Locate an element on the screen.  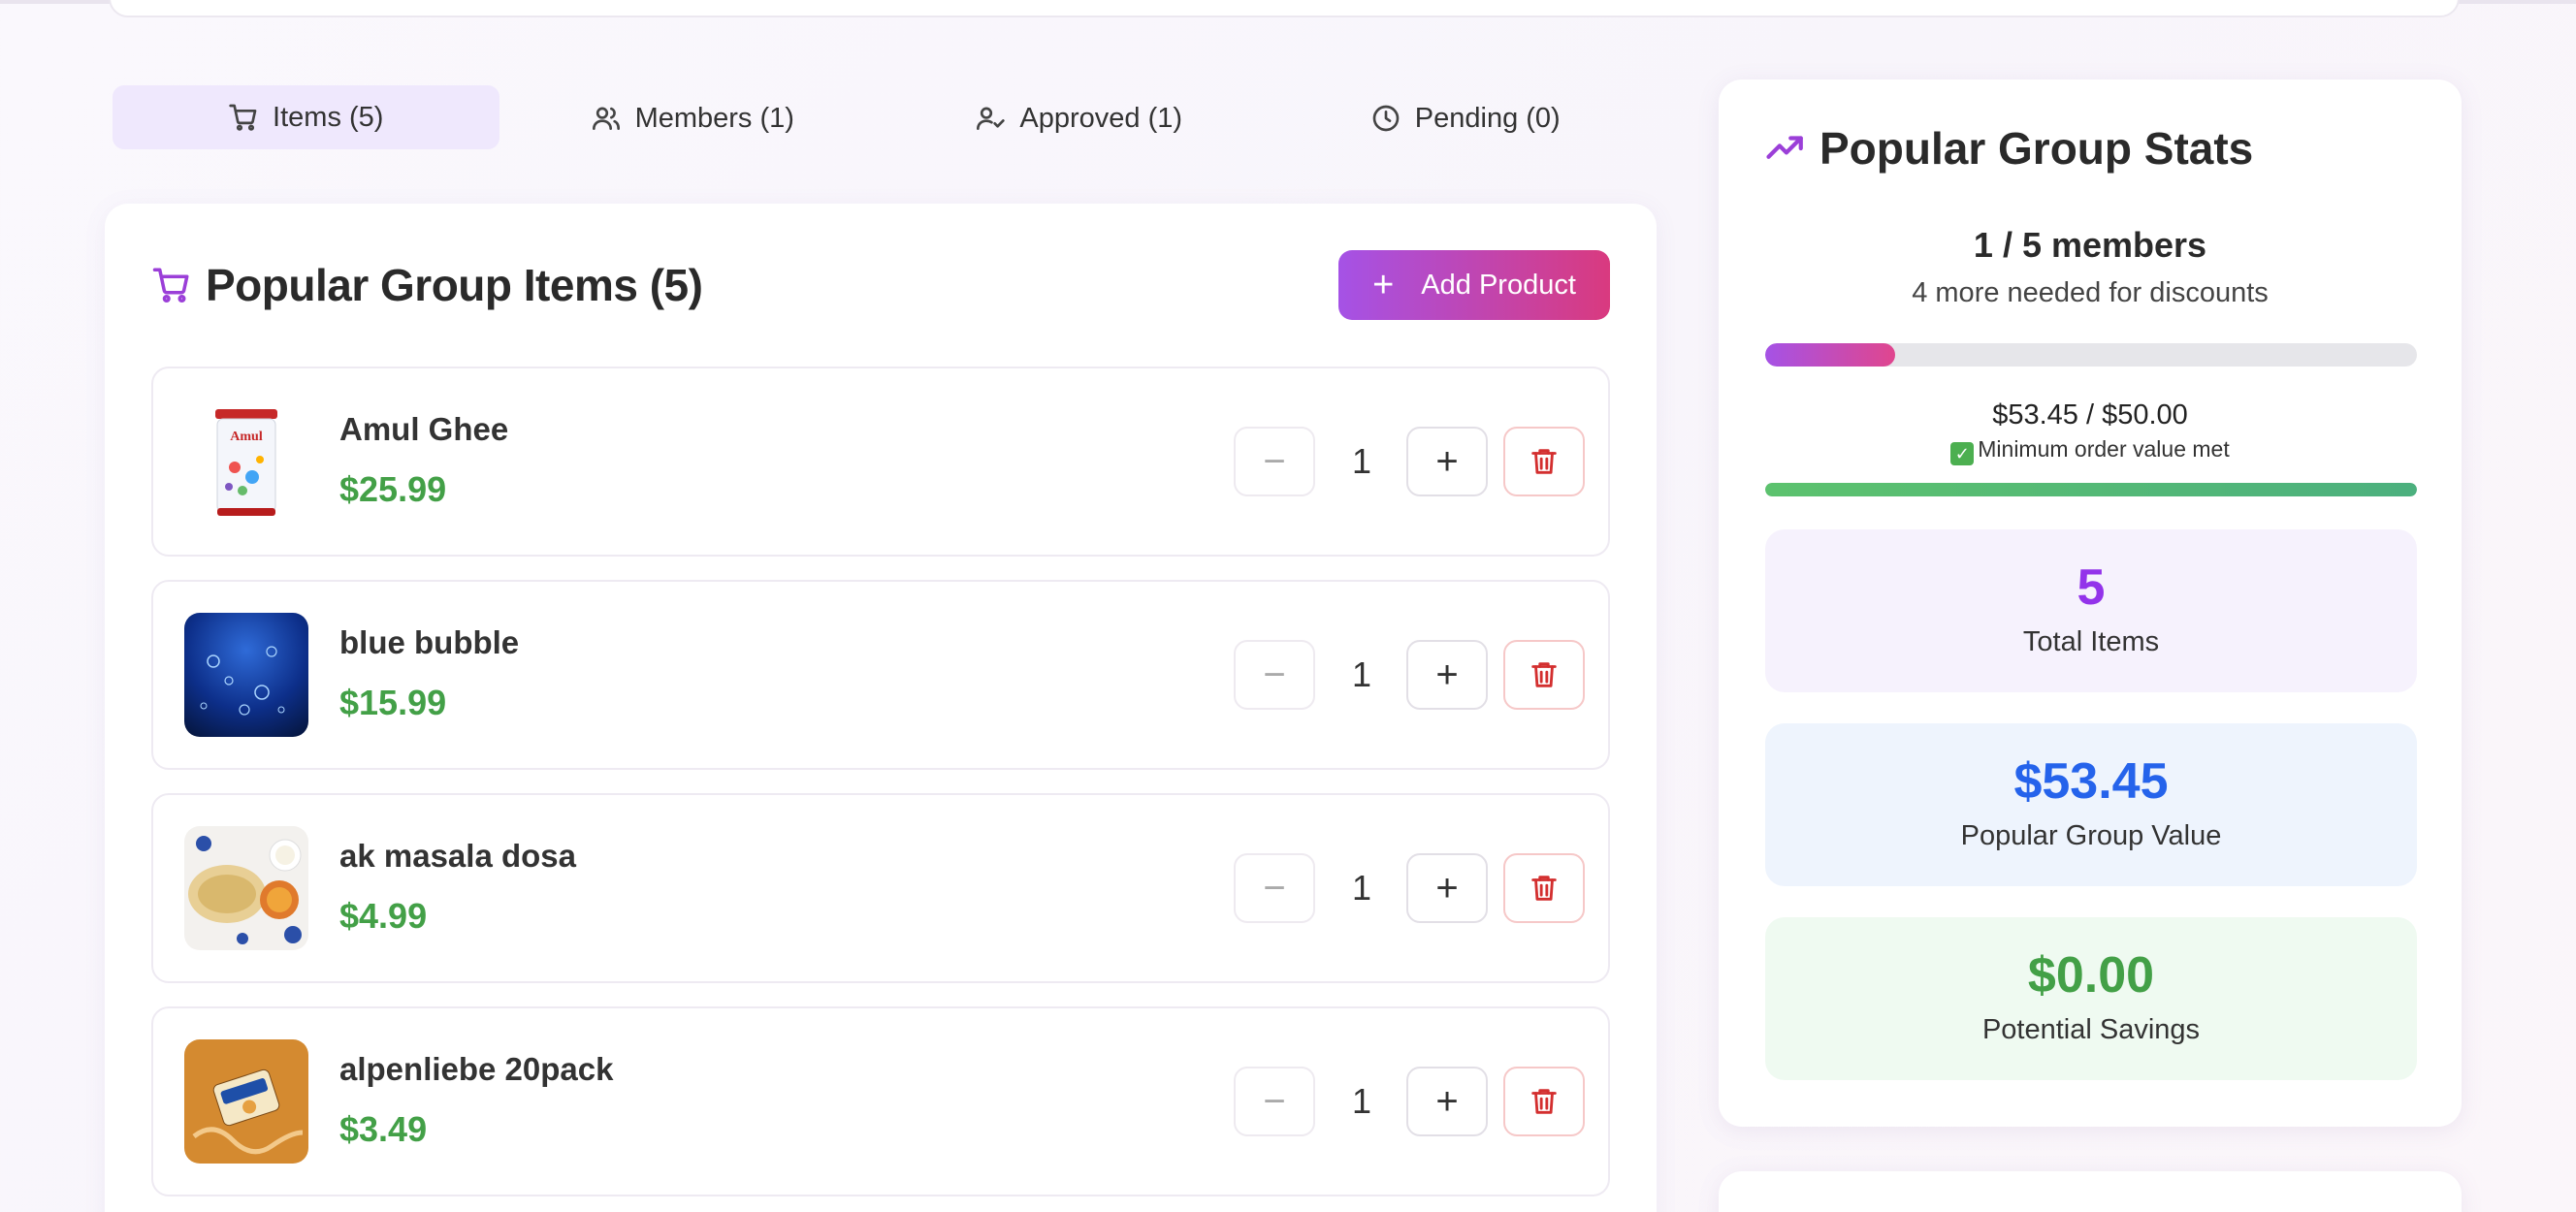
tab-pending-label: Pending (0) is located at coordinates (1487, 118).